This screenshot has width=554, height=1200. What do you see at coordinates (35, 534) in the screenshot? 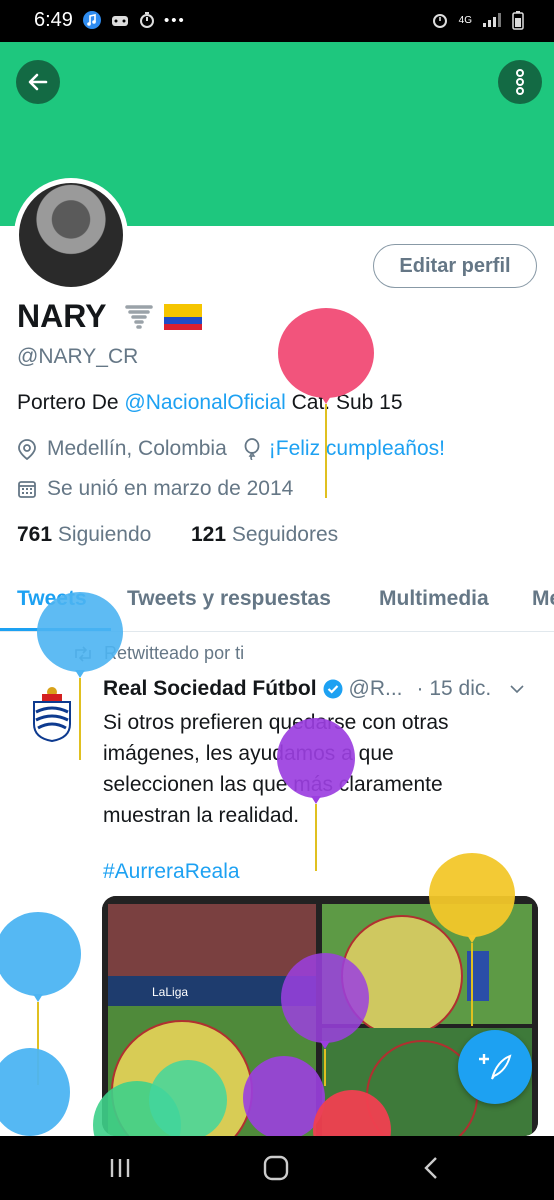
I see `following-count: 761` at bounding box center [35, 534].